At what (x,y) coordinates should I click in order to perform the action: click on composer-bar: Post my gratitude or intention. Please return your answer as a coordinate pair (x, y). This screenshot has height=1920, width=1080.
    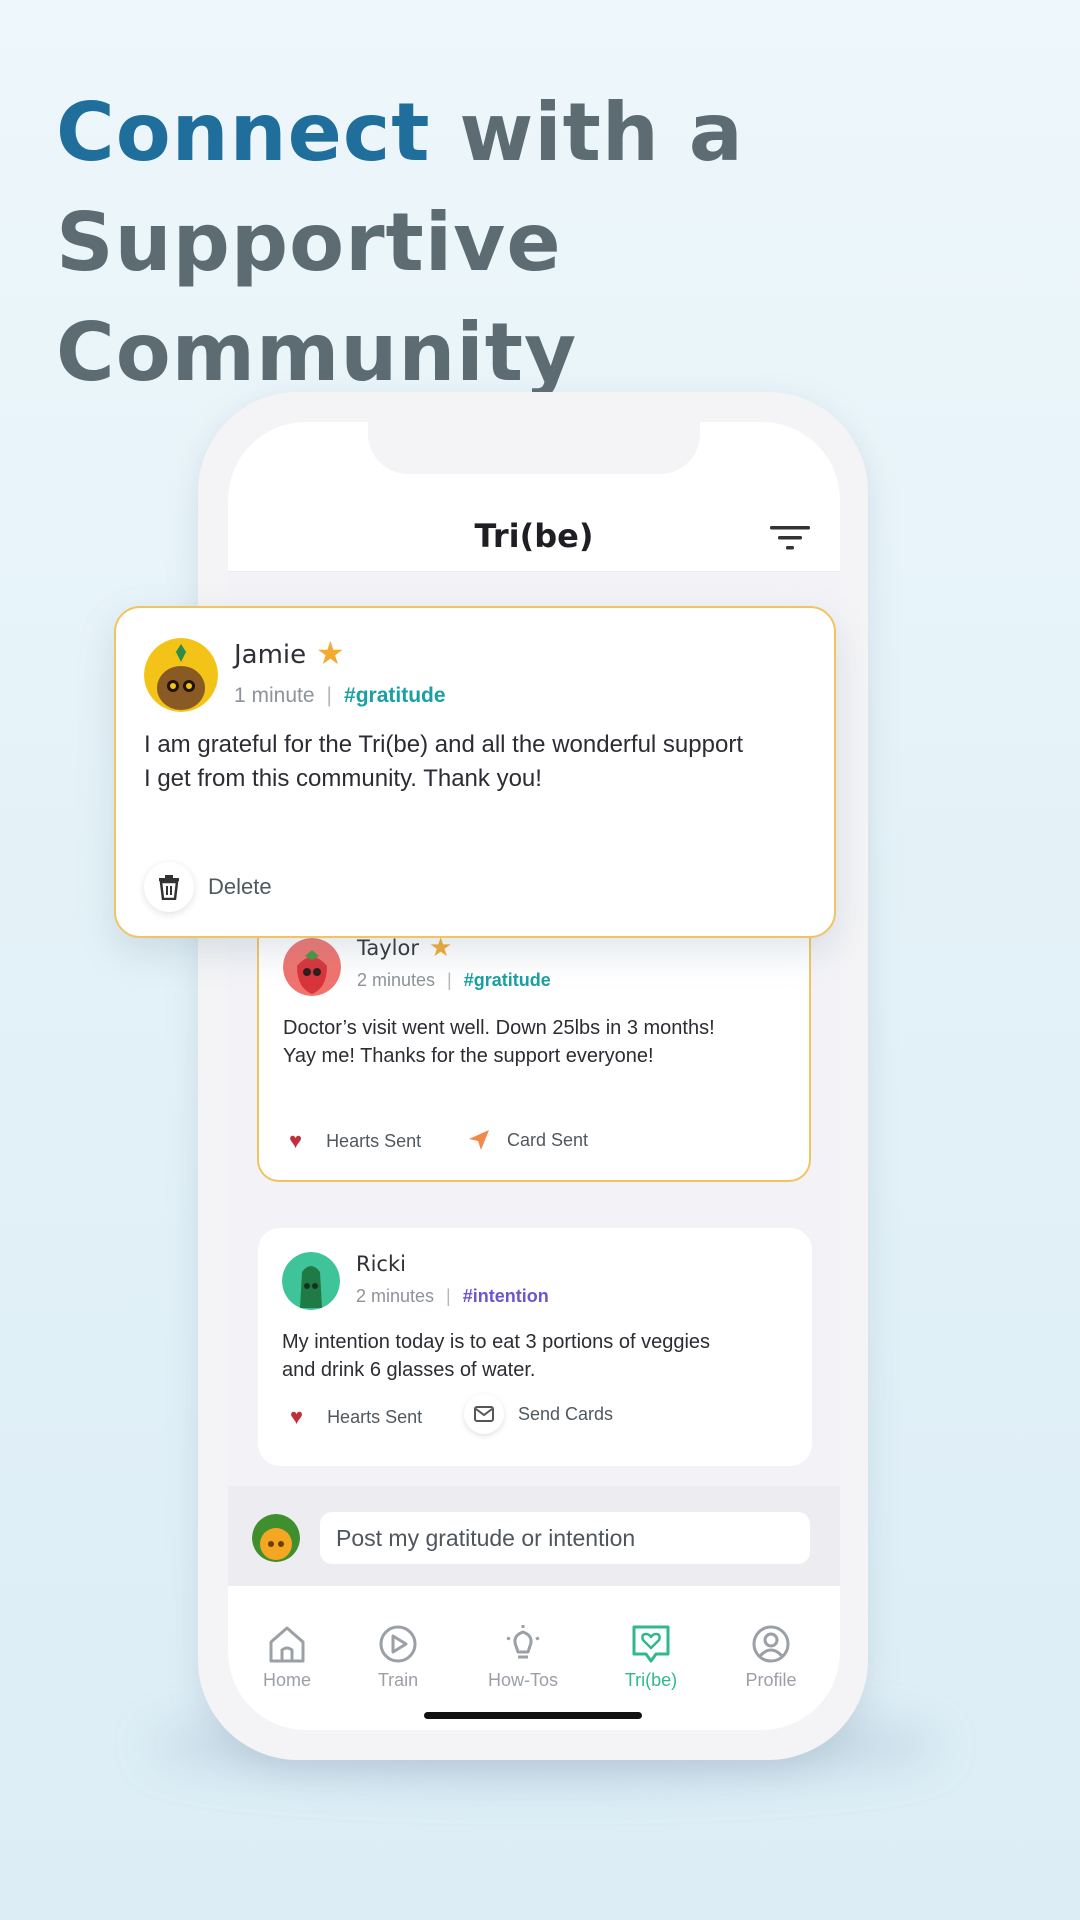
    Looking at the image, I should click on (534, 1536).